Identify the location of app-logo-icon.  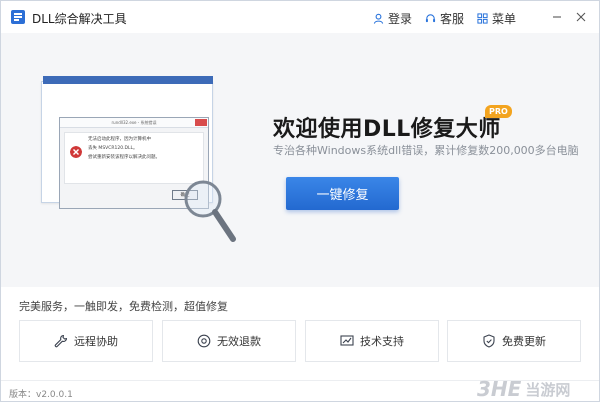
(18, 17).